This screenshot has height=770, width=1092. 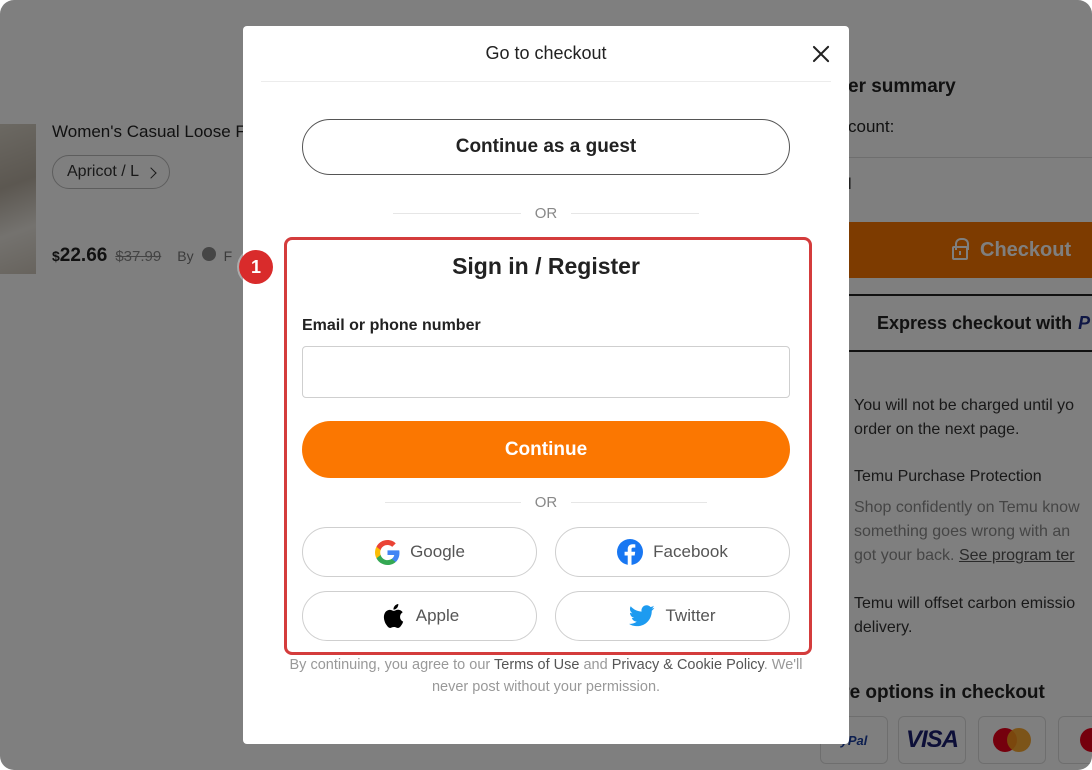 I want to click on modal-header: Go to checkout, so click(x=546, y=54).